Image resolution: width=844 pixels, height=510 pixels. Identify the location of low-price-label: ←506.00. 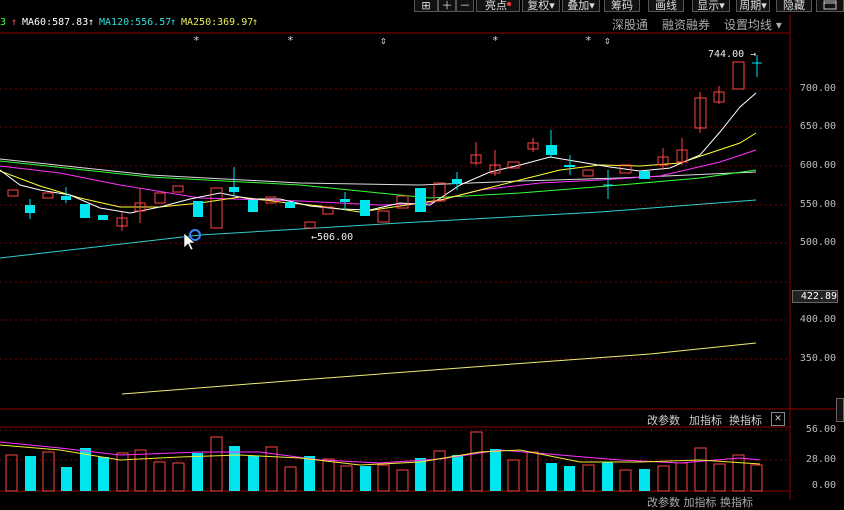
(332, 237).